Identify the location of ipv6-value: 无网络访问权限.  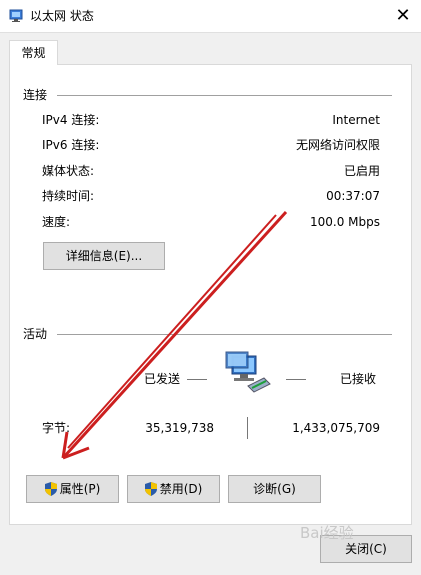
(337, 145).